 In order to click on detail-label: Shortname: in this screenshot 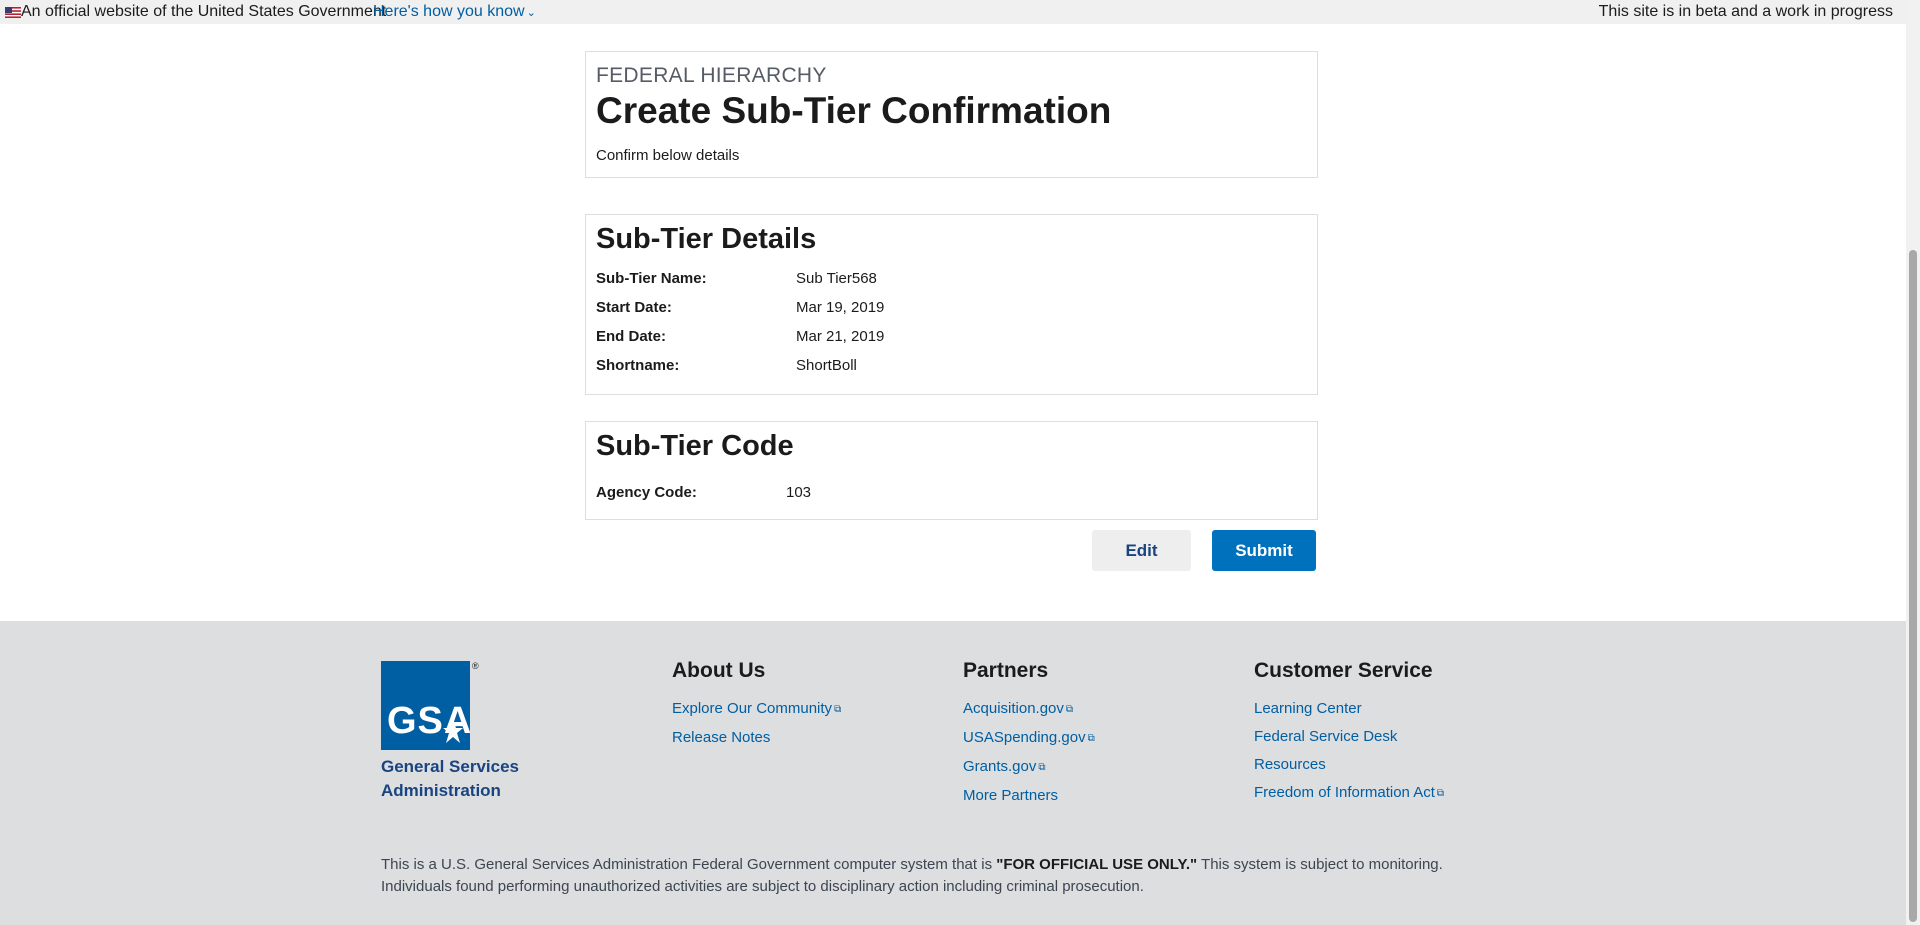, I will do `click(638, 365)`.